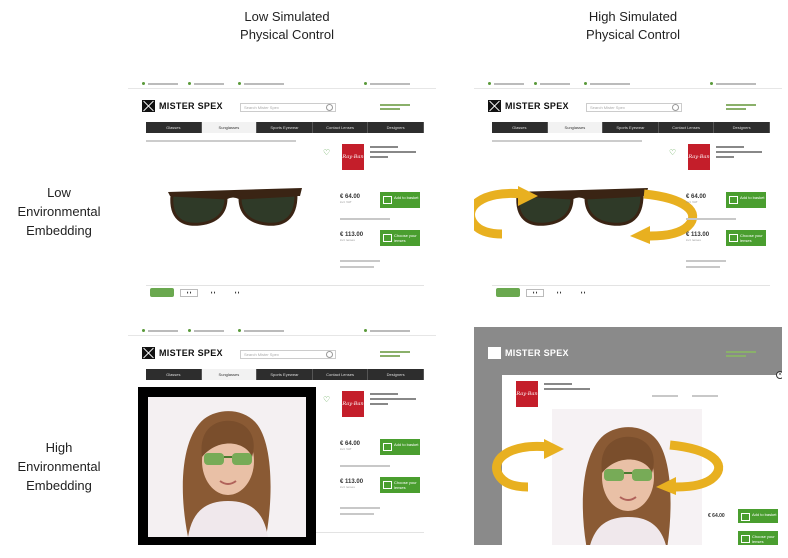 The height and width of the screenshot is (558, 788). What do you see at coordinates (633, 25) in the screenshot?
I see `column-header-high-physical: High Simulated Physical Control` at bounding box center [633, 25].